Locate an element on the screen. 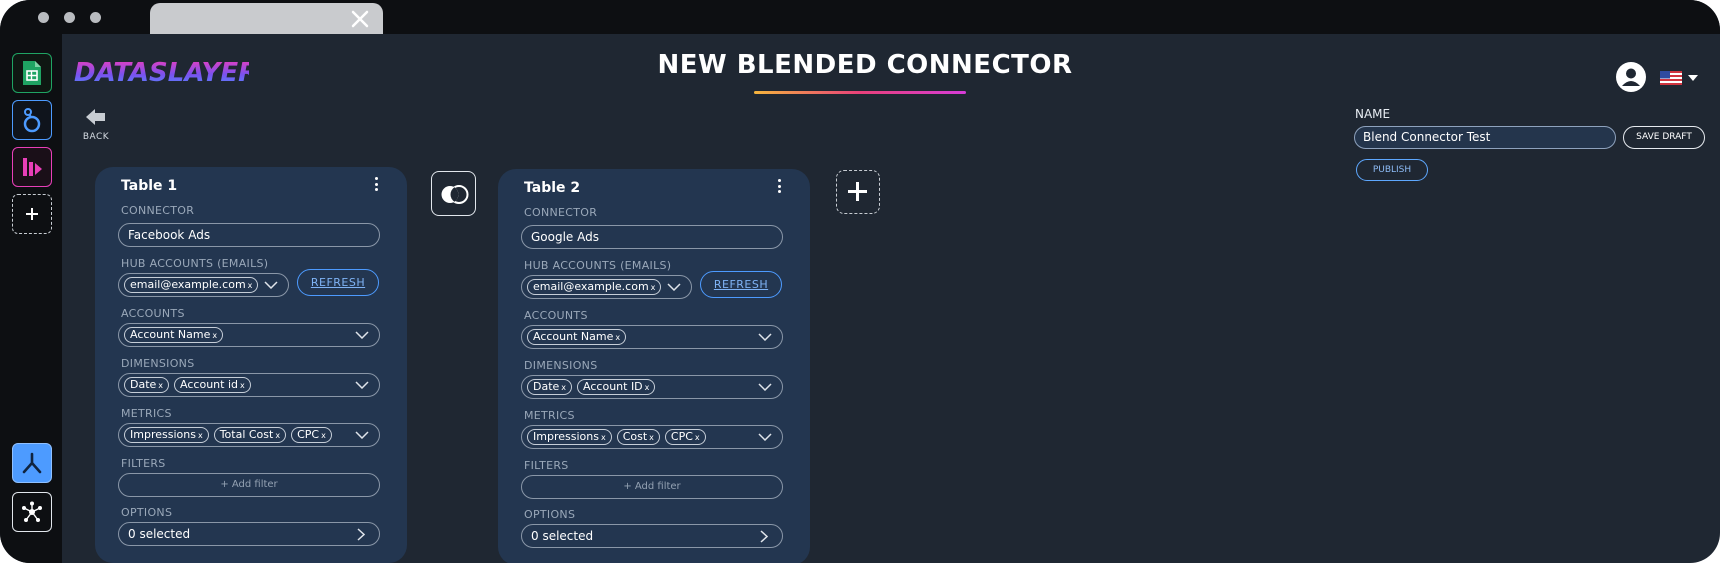  bi-connector-icon is located at coordinates (32, 167).